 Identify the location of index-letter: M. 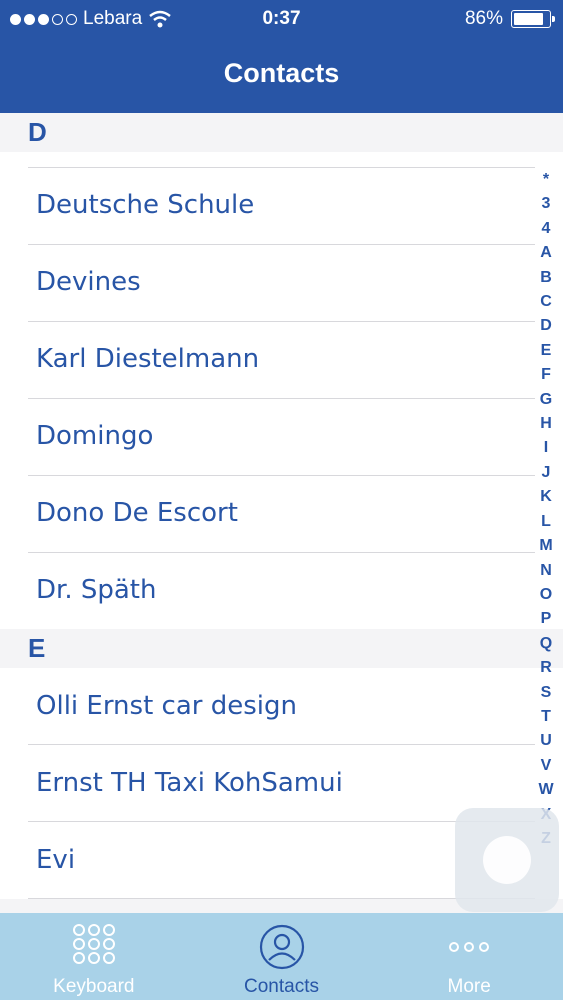
(546, 546).